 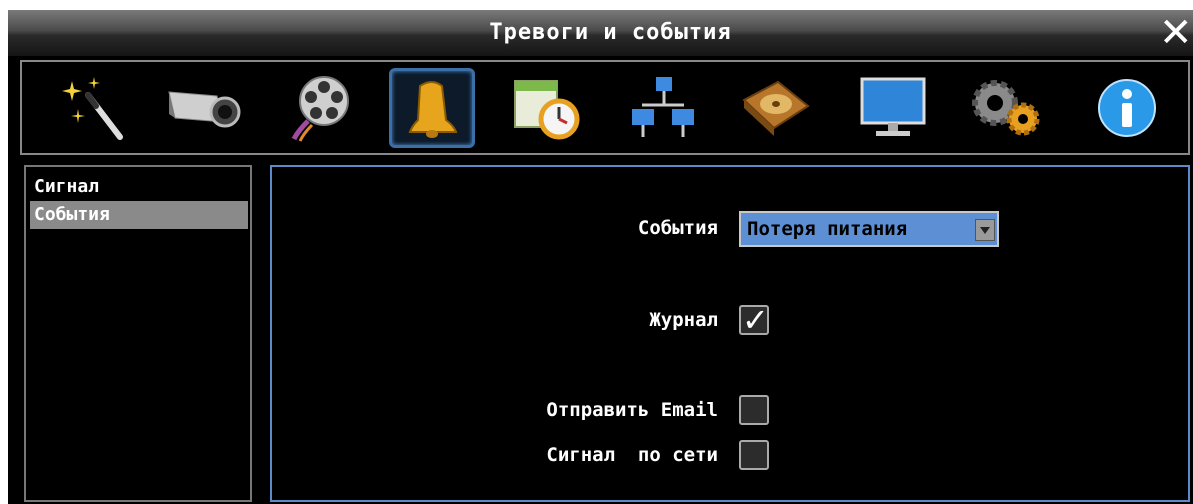 I want to click on monitor-icon, so click(x=893, y=106).